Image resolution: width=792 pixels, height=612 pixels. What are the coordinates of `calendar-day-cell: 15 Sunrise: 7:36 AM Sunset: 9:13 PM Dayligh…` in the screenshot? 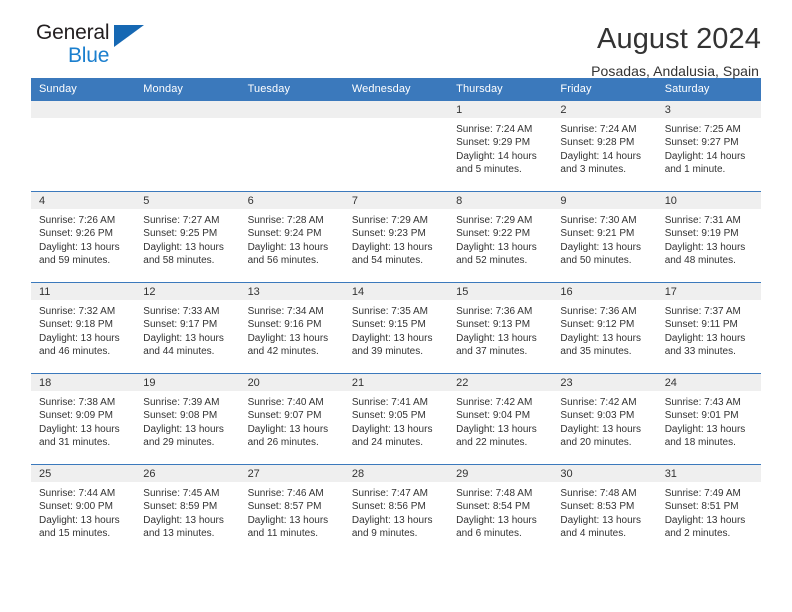 It's located at (500, 328).